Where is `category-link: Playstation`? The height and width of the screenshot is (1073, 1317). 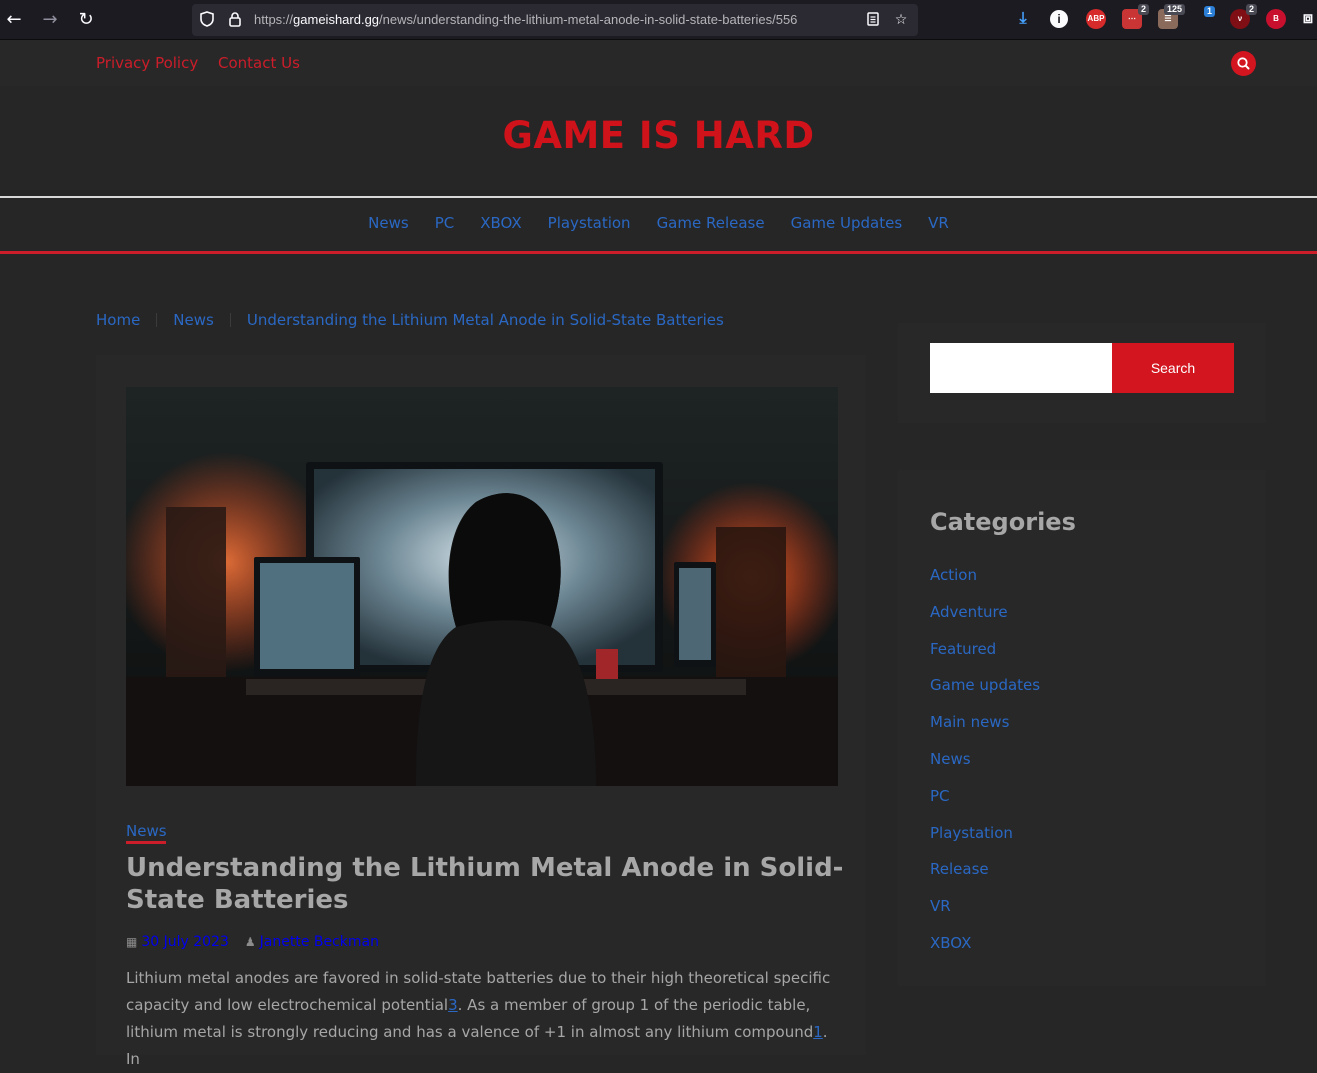 category-link: Playstation is located at coordinates (985, 840).